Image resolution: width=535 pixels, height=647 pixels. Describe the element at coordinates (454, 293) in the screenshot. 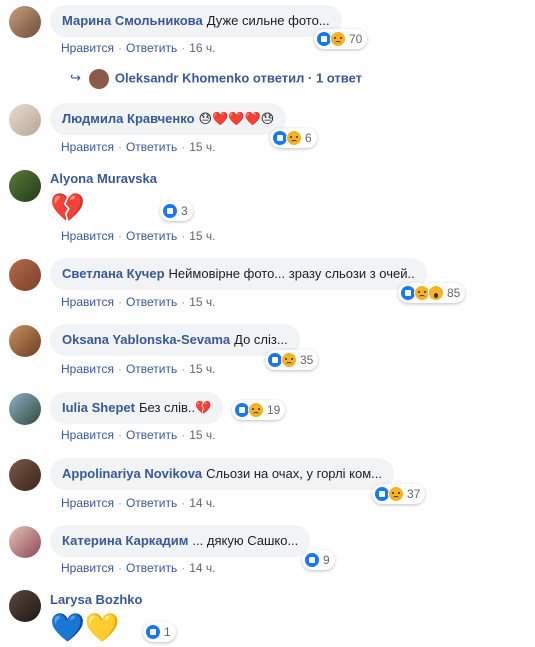

I see `reaction-count: 85` at that location.